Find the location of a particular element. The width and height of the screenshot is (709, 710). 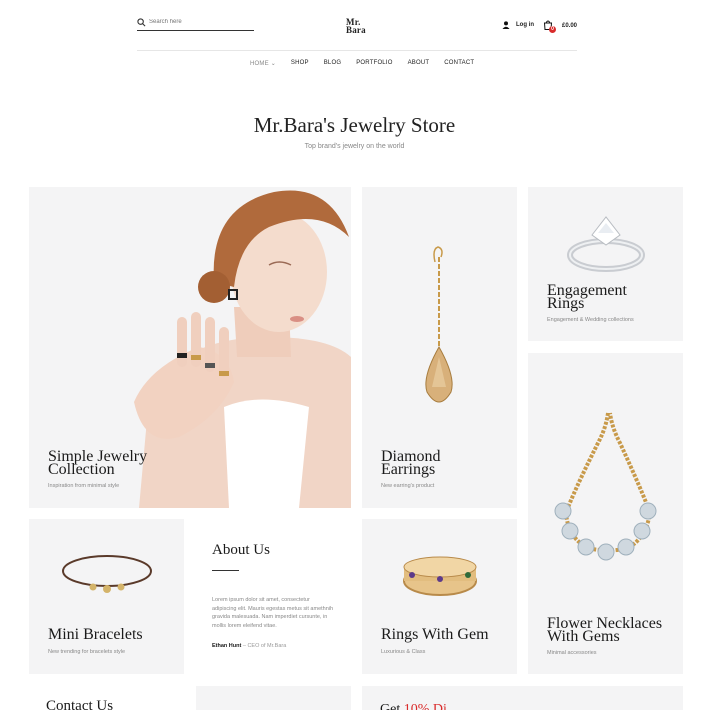

user-icon is located at coordinates (506, 25).